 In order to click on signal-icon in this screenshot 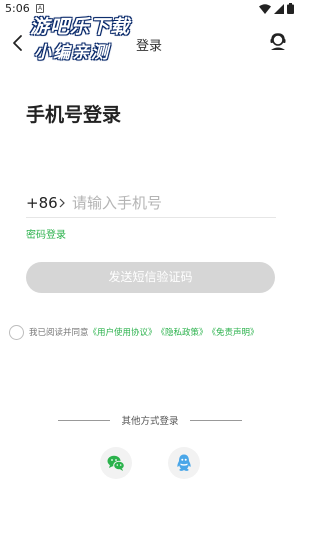, I will do `click(279, 8)`.